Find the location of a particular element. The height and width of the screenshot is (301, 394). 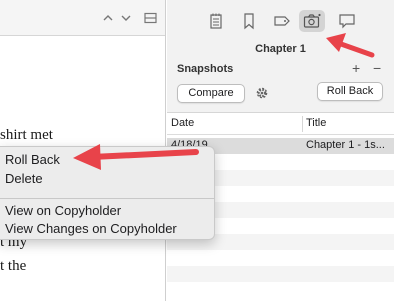

tab-comments is located at coordinates (347, 21).